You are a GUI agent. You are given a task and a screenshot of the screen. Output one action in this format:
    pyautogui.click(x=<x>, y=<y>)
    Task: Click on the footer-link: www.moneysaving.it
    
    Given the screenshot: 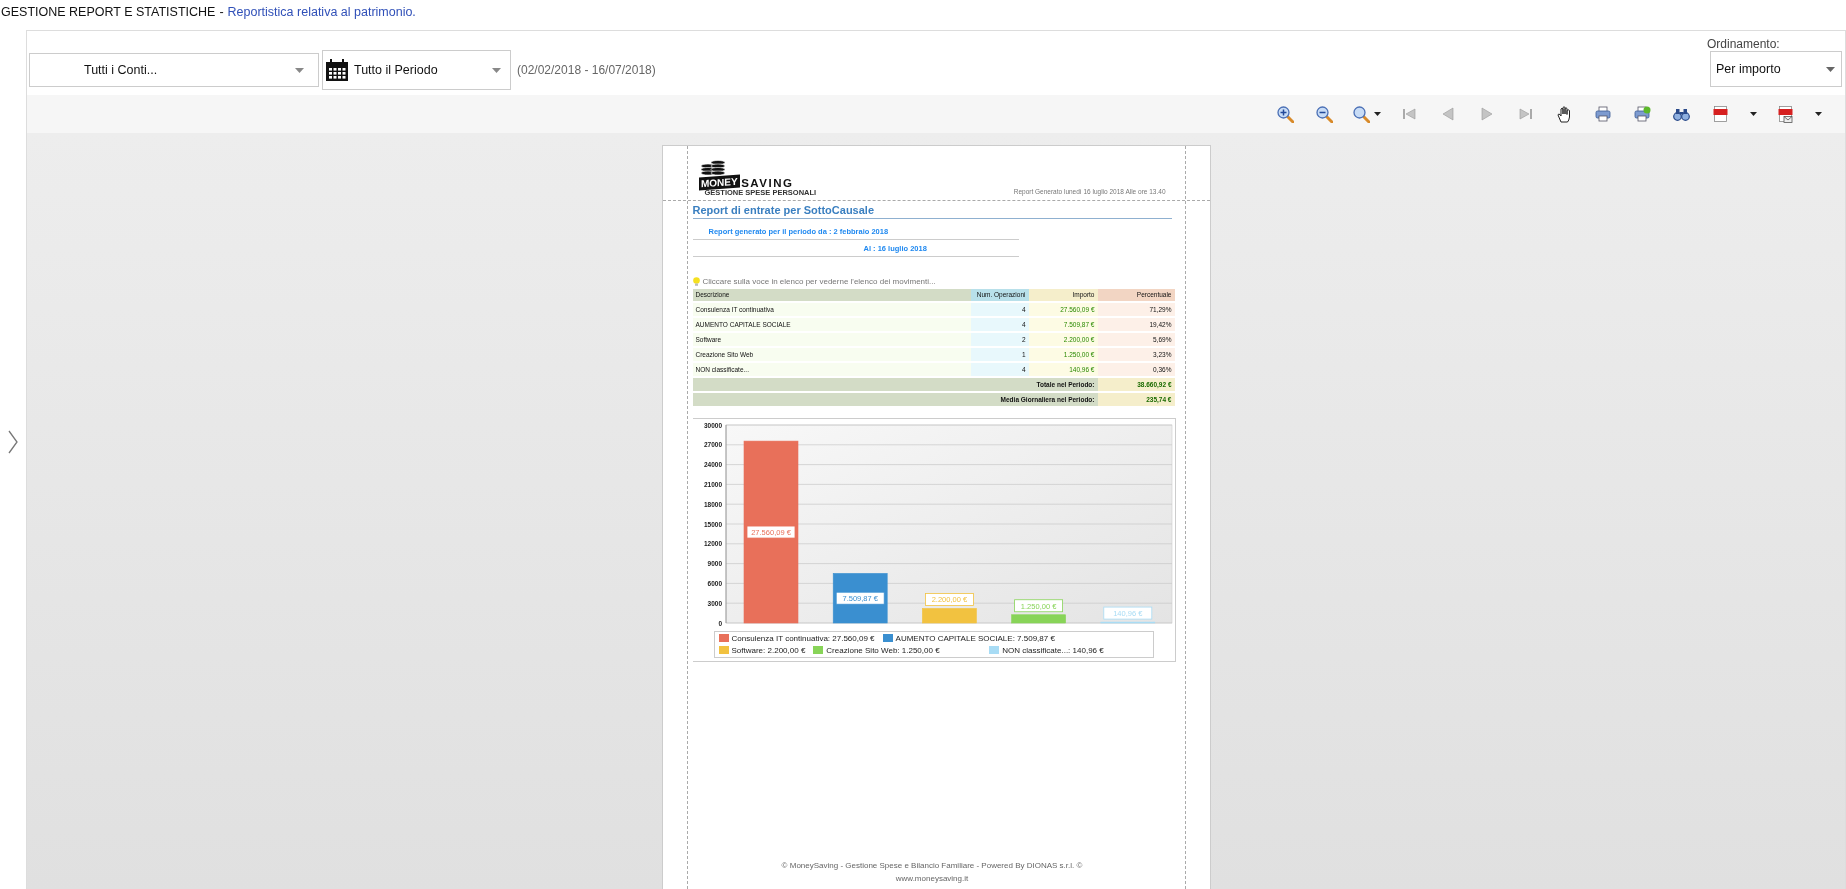 What is the action you would take?
    pyautogui.click(x=932, y=878)
    